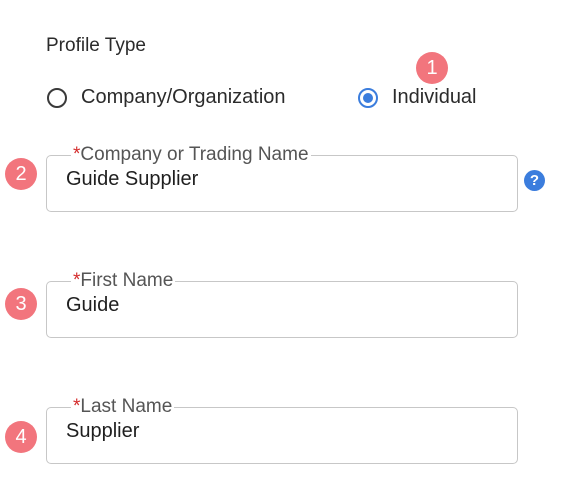  I want to click on company-trading-name-input, so click(282, 179).